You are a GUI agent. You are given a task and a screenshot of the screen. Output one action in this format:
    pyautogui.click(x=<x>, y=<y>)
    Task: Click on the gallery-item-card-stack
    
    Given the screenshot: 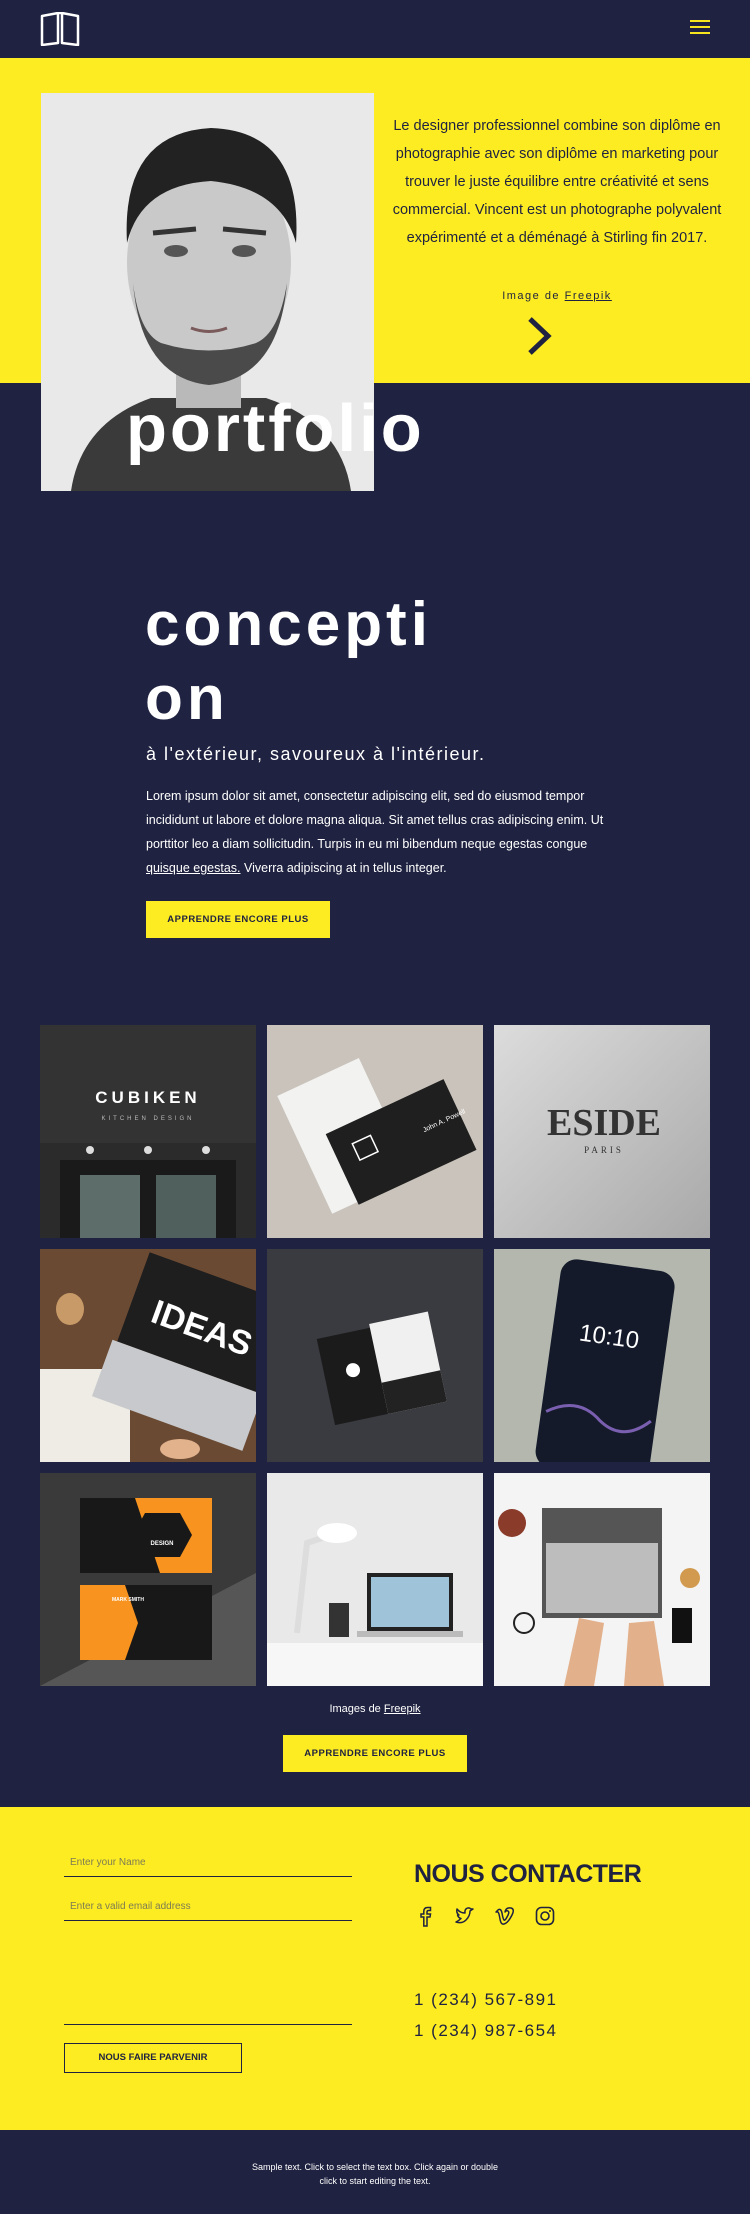 What is the action you would take?
    pyautogui.click(x=375, y=1355)
    